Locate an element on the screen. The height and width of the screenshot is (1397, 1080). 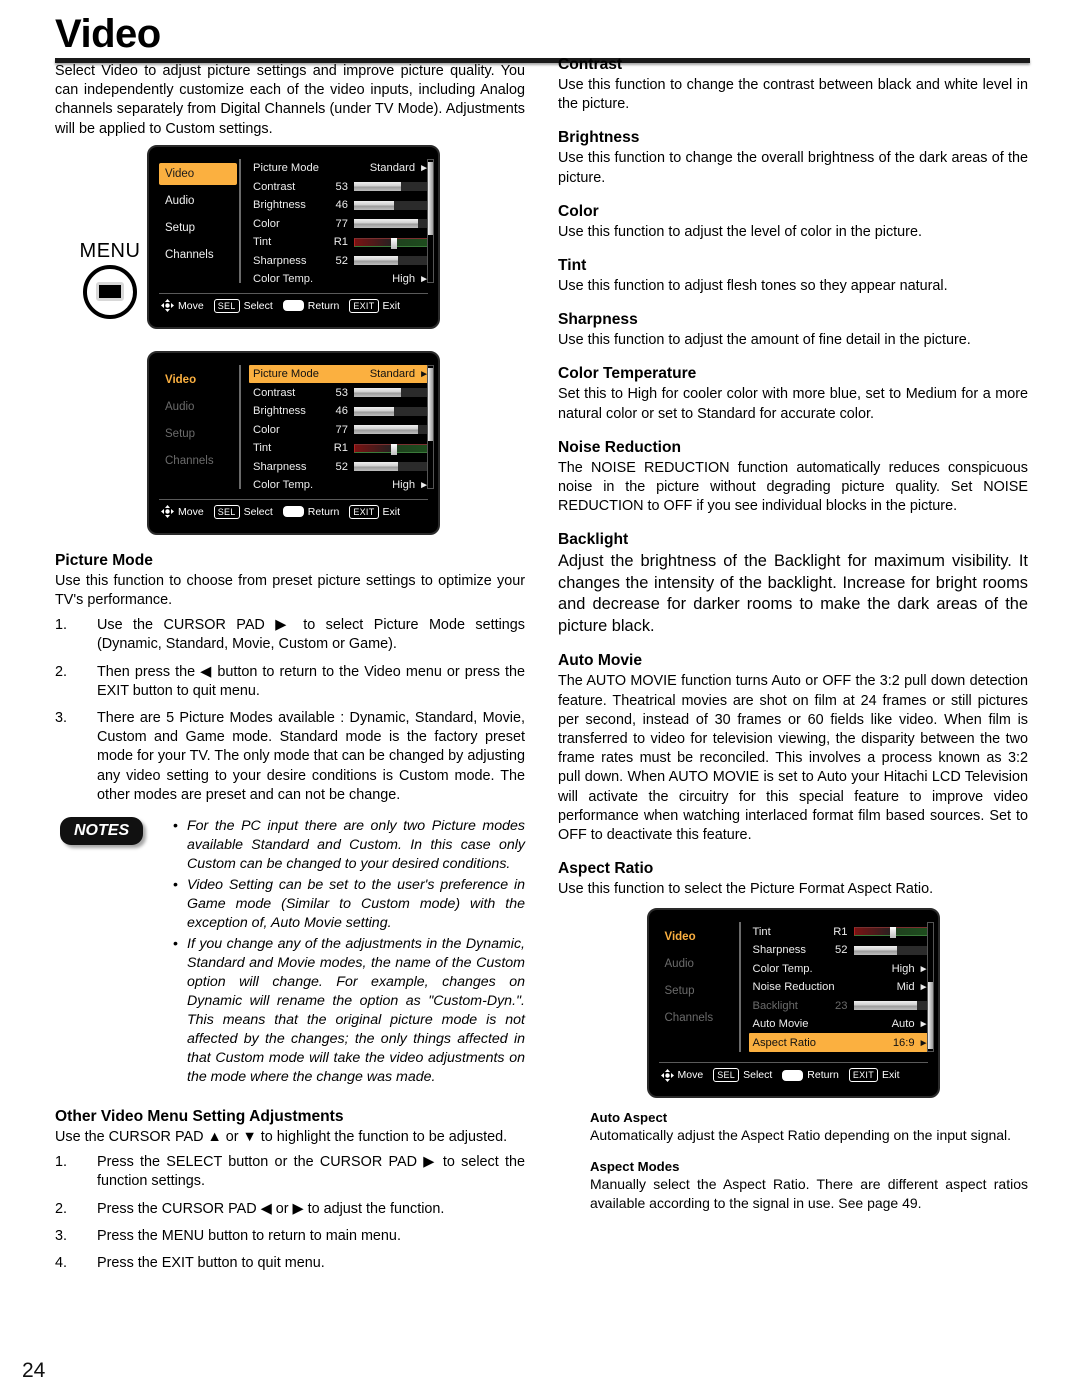
osd3-select-hint: SEL Select is located at coordinates (742, 1075).